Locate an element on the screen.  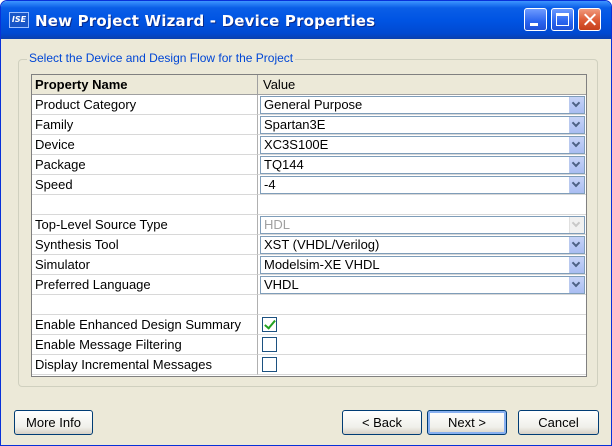
row-family: Family Spartan3E is located at coordinates (309, 125).